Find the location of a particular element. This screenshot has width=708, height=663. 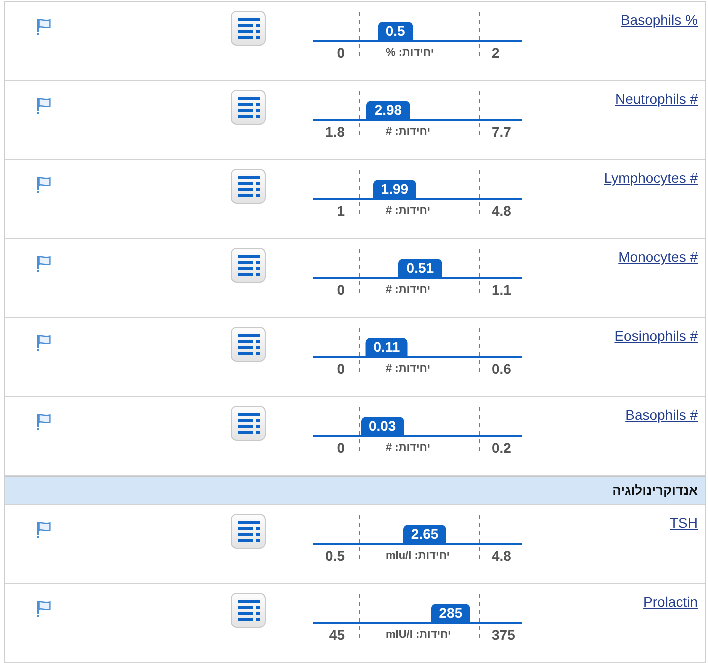

high-limit-value: 1.1 is located at coordinates (501, 290).